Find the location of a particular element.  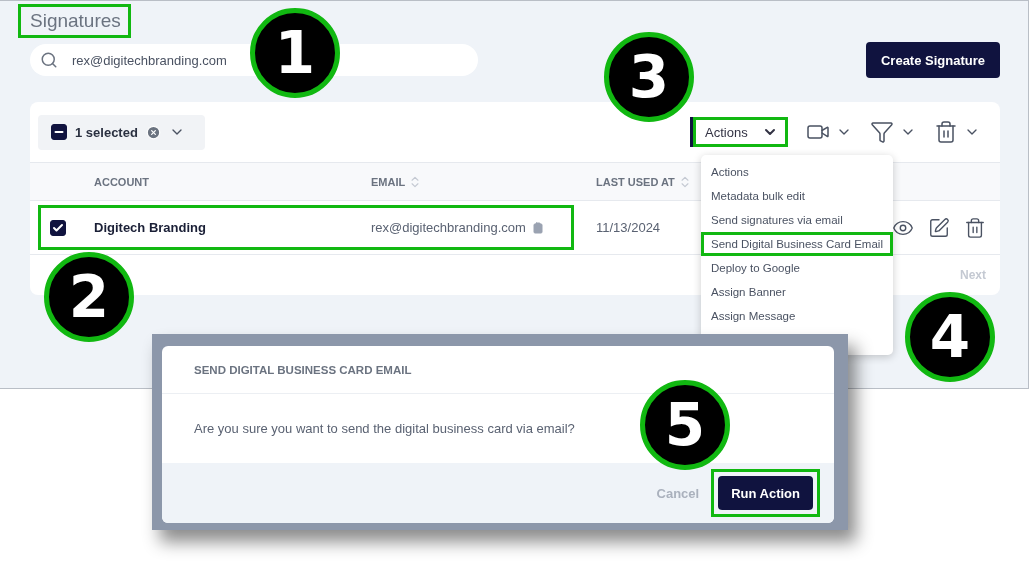

check-icon is located at coordinates (58, 227).